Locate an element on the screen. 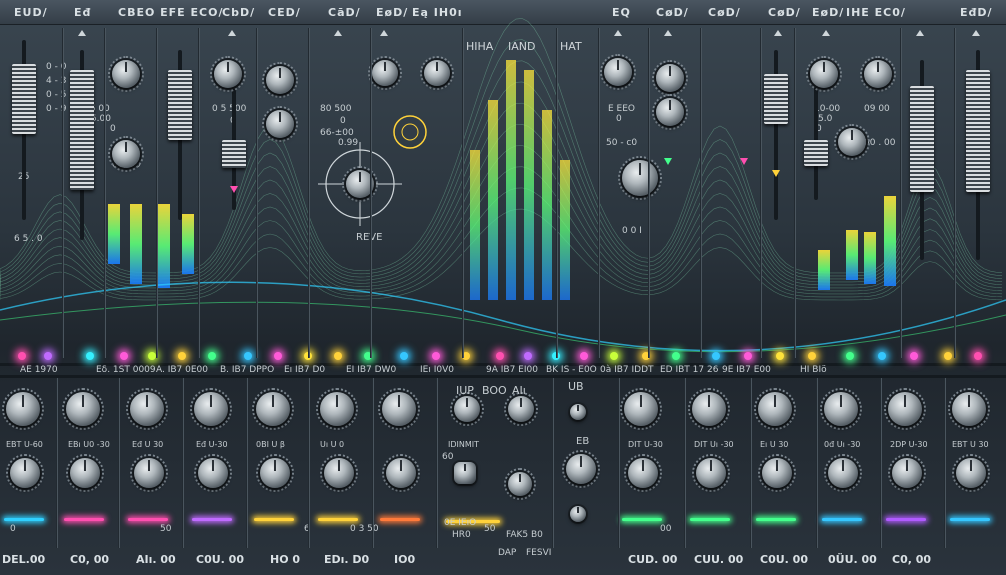  strip-value: 50 is located at coordinates (490, 529).